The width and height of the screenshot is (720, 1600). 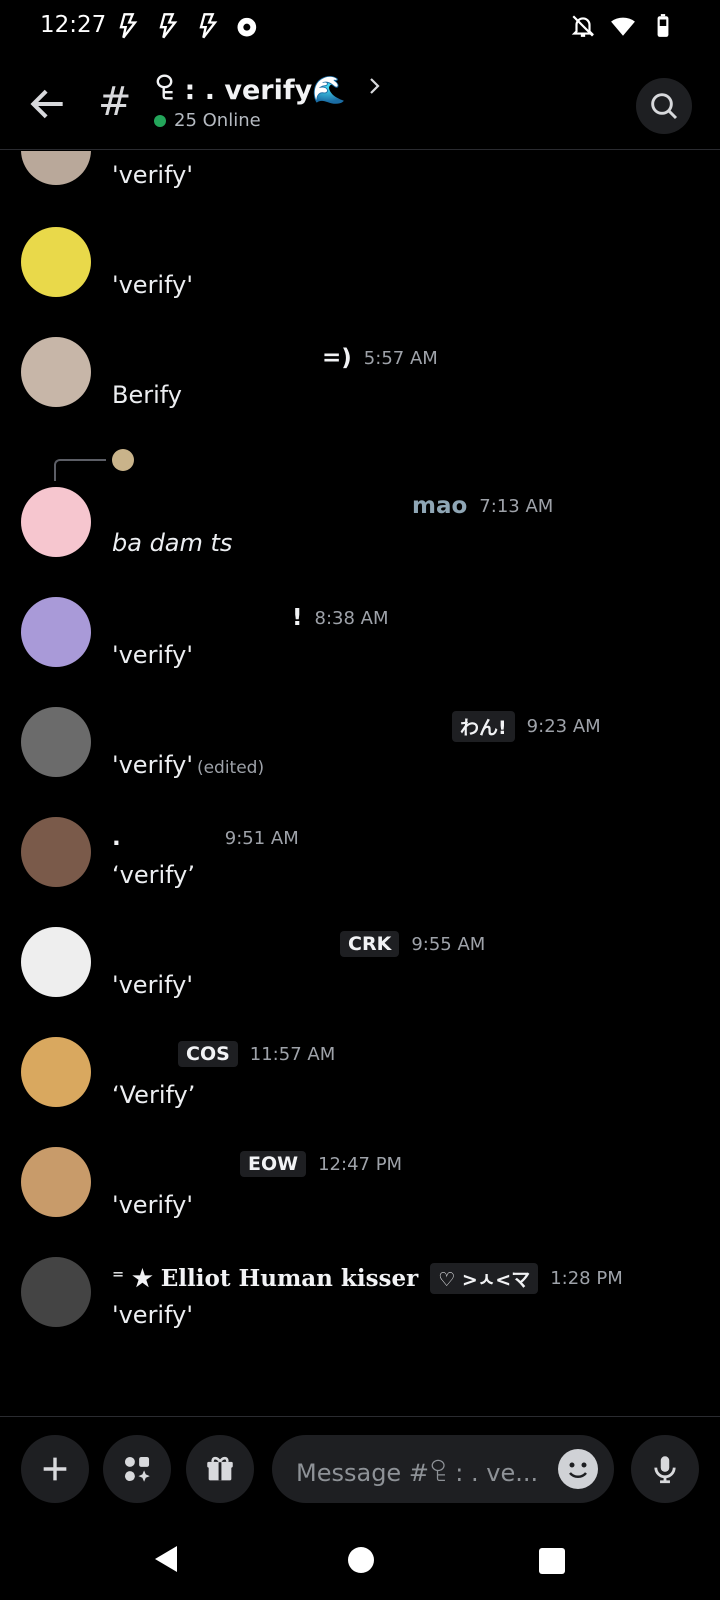 I want to click on voice-message-button, so click(x=665, y=1469).